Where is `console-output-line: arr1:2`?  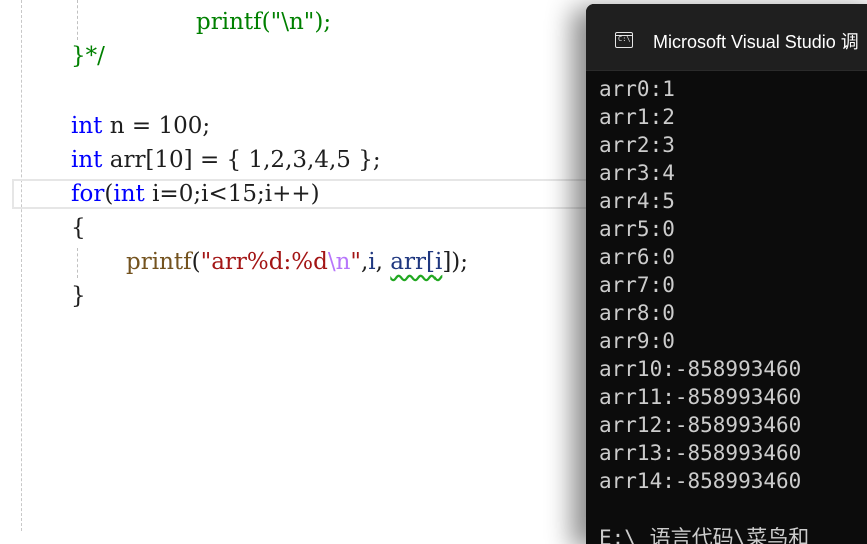 console-output-line: arr1:2 is located at coordinates (637, 117).